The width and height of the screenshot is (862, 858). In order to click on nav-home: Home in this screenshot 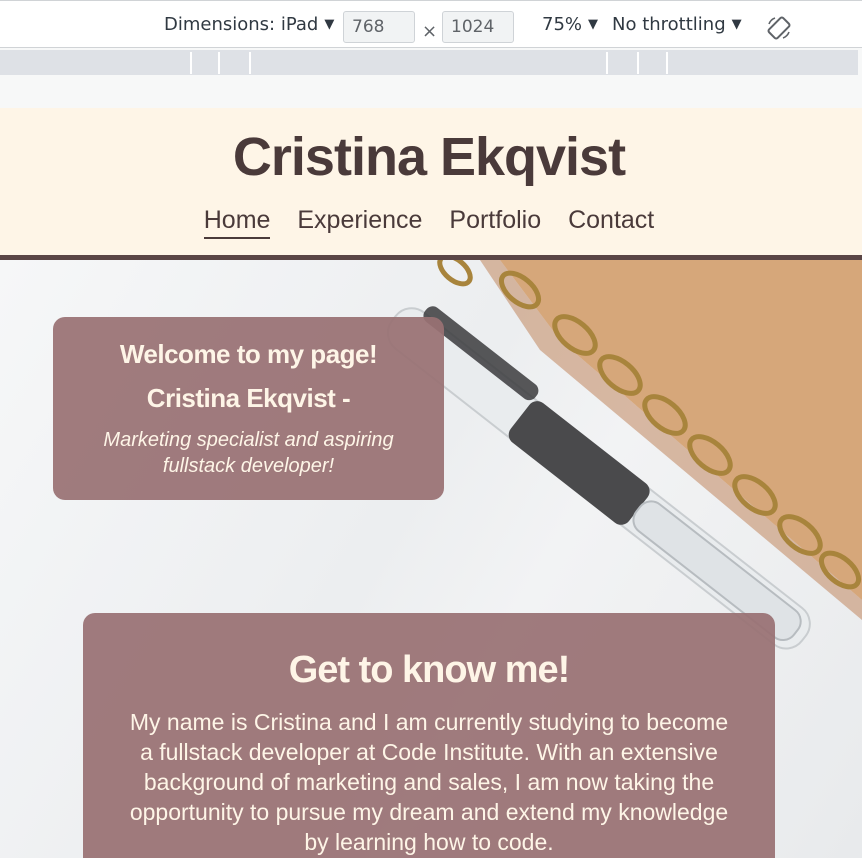, I will do `click(237, 222)`.